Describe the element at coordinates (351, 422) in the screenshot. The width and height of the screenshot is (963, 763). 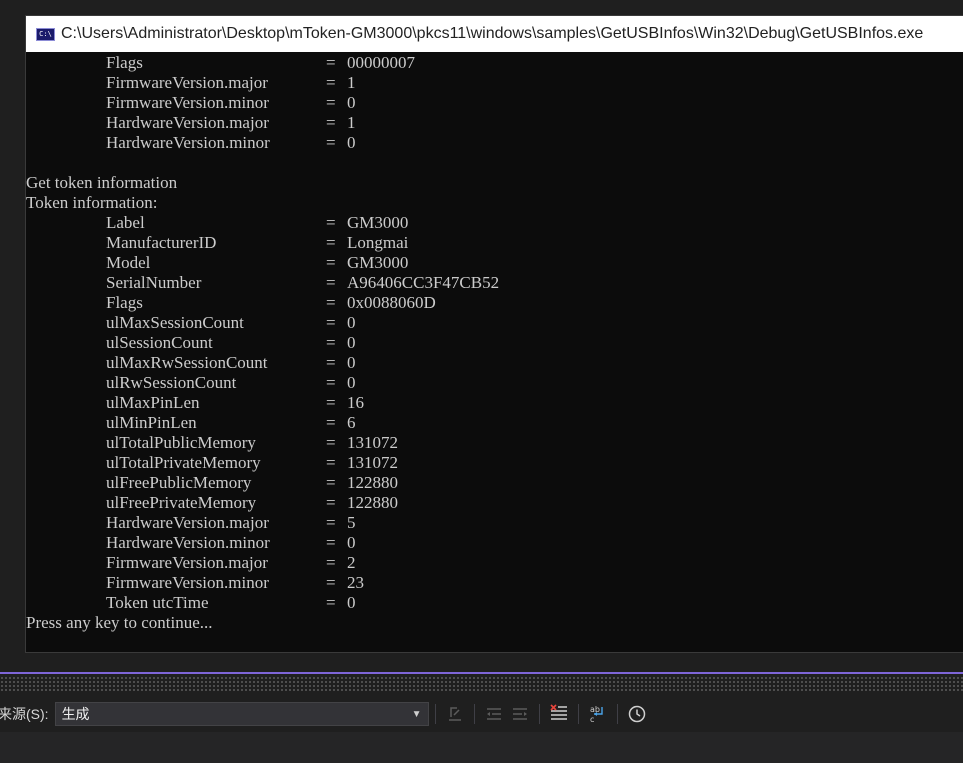
I see `field-value: 6` at that location.